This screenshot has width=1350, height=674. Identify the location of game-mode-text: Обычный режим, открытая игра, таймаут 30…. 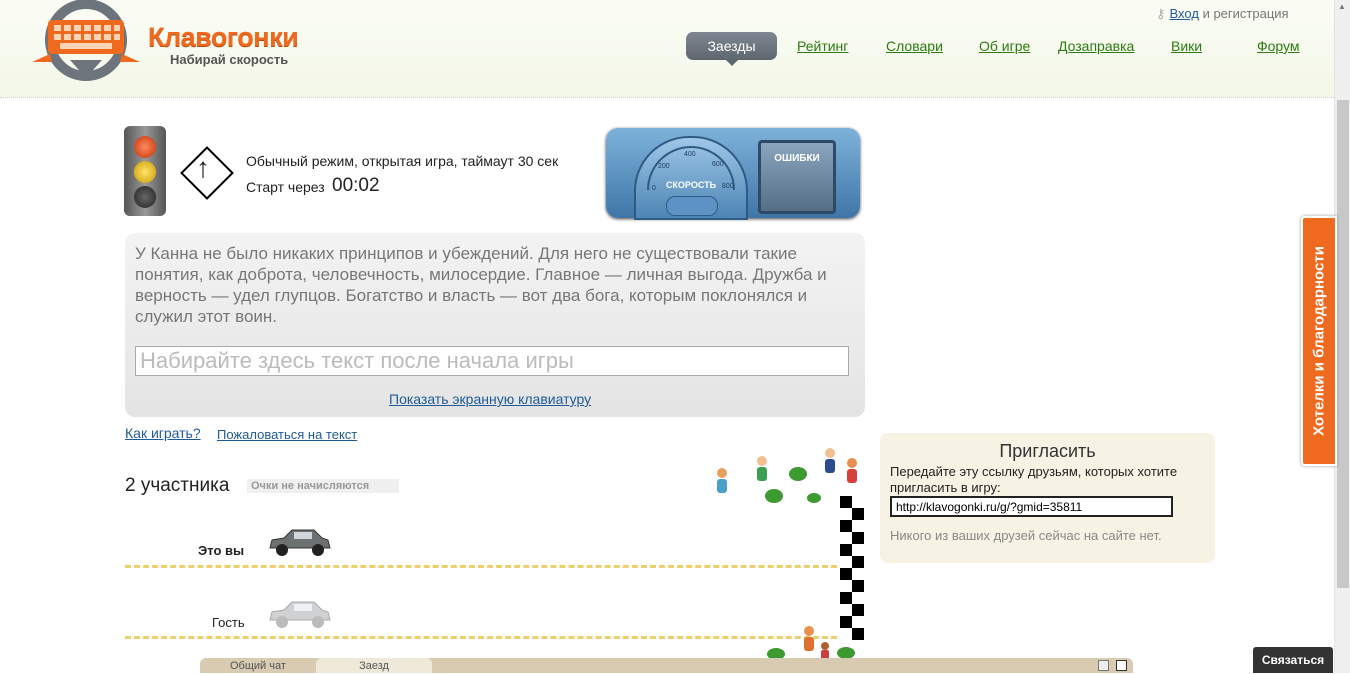
(402, 161).